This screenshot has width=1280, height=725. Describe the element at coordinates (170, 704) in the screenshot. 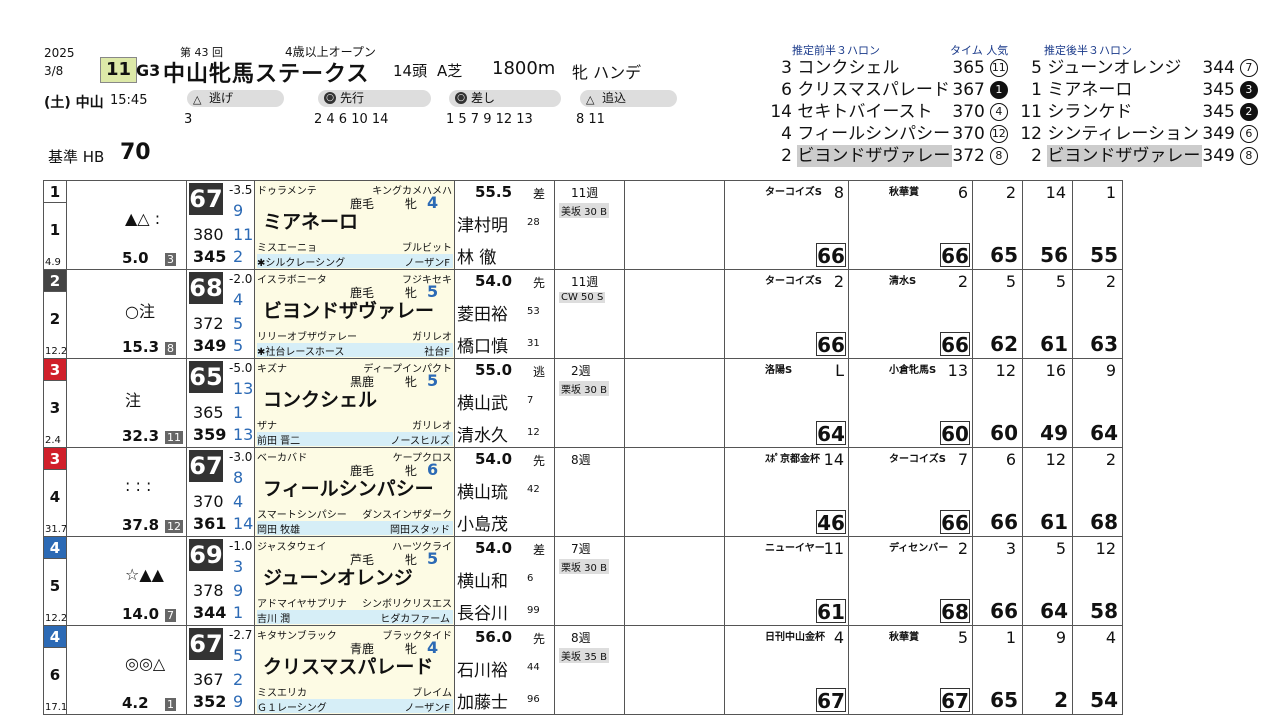

I see `popularity: 1` at that location.